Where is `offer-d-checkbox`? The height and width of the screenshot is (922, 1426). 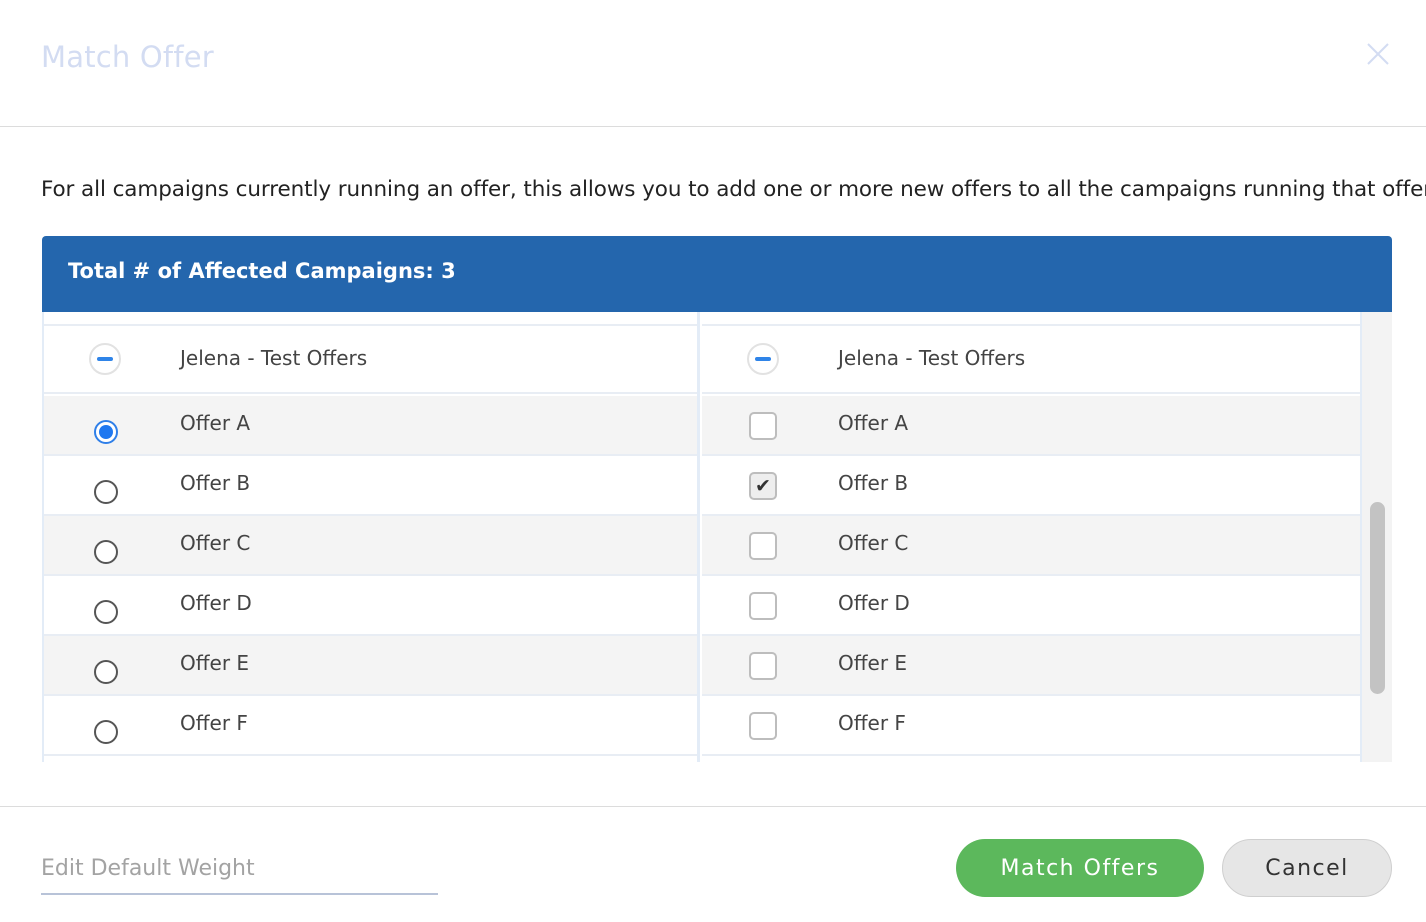
offer-d-checkbox is located at coordinates (763, 606).